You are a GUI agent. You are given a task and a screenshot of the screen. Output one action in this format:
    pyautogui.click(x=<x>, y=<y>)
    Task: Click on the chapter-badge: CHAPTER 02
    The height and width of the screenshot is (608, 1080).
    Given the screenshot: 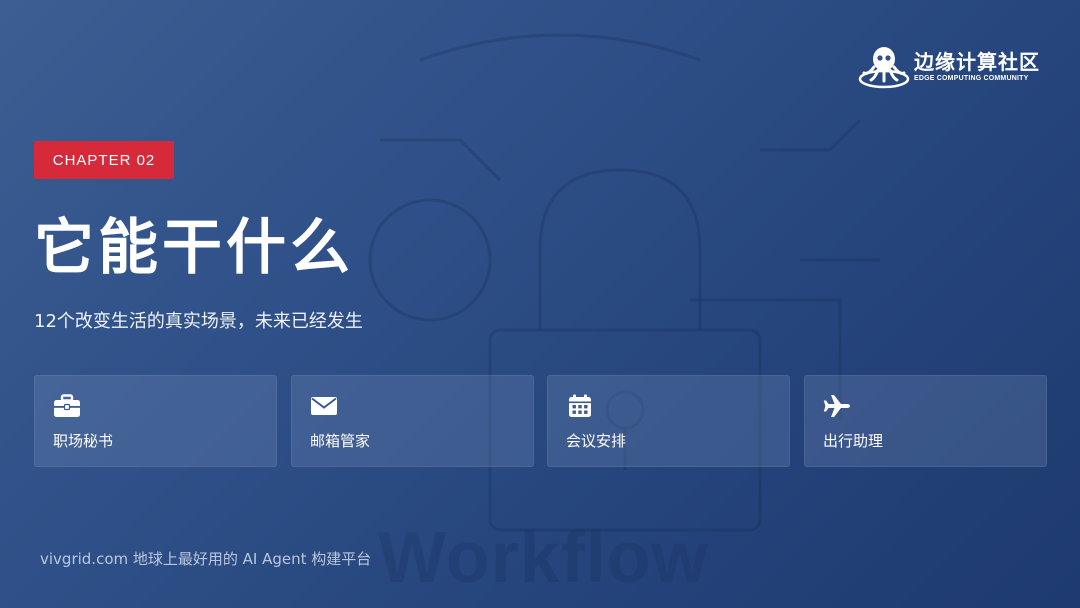 What is the action you would take?
    pyautogui.click(x=104, y=160)
    